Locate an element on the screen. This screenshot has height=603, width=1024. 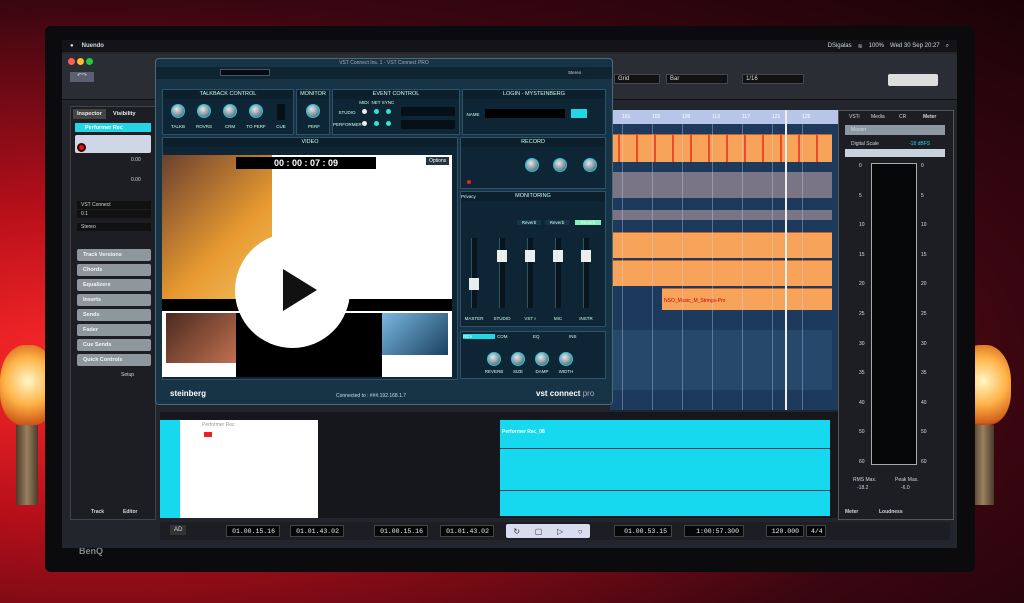
meter-buttons is located at coordinates (895, 153).